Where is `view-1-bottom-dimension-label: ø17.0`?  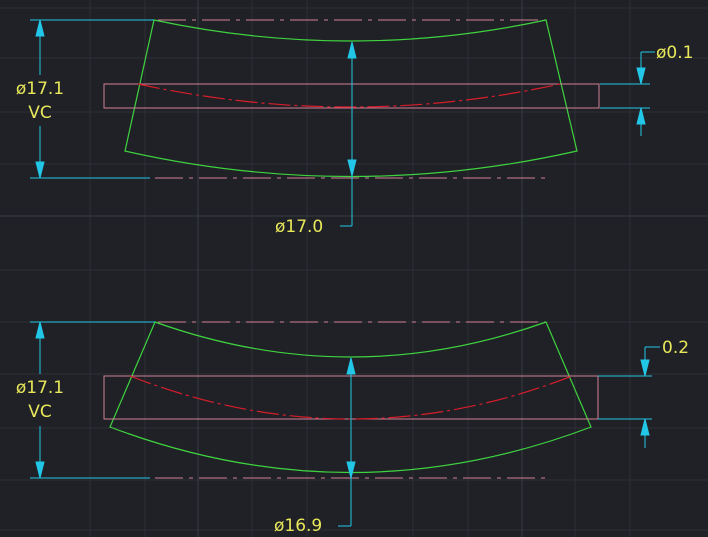 view-1-bottom-dimension-label: ø17.0 is located at coordinates (299, 227).